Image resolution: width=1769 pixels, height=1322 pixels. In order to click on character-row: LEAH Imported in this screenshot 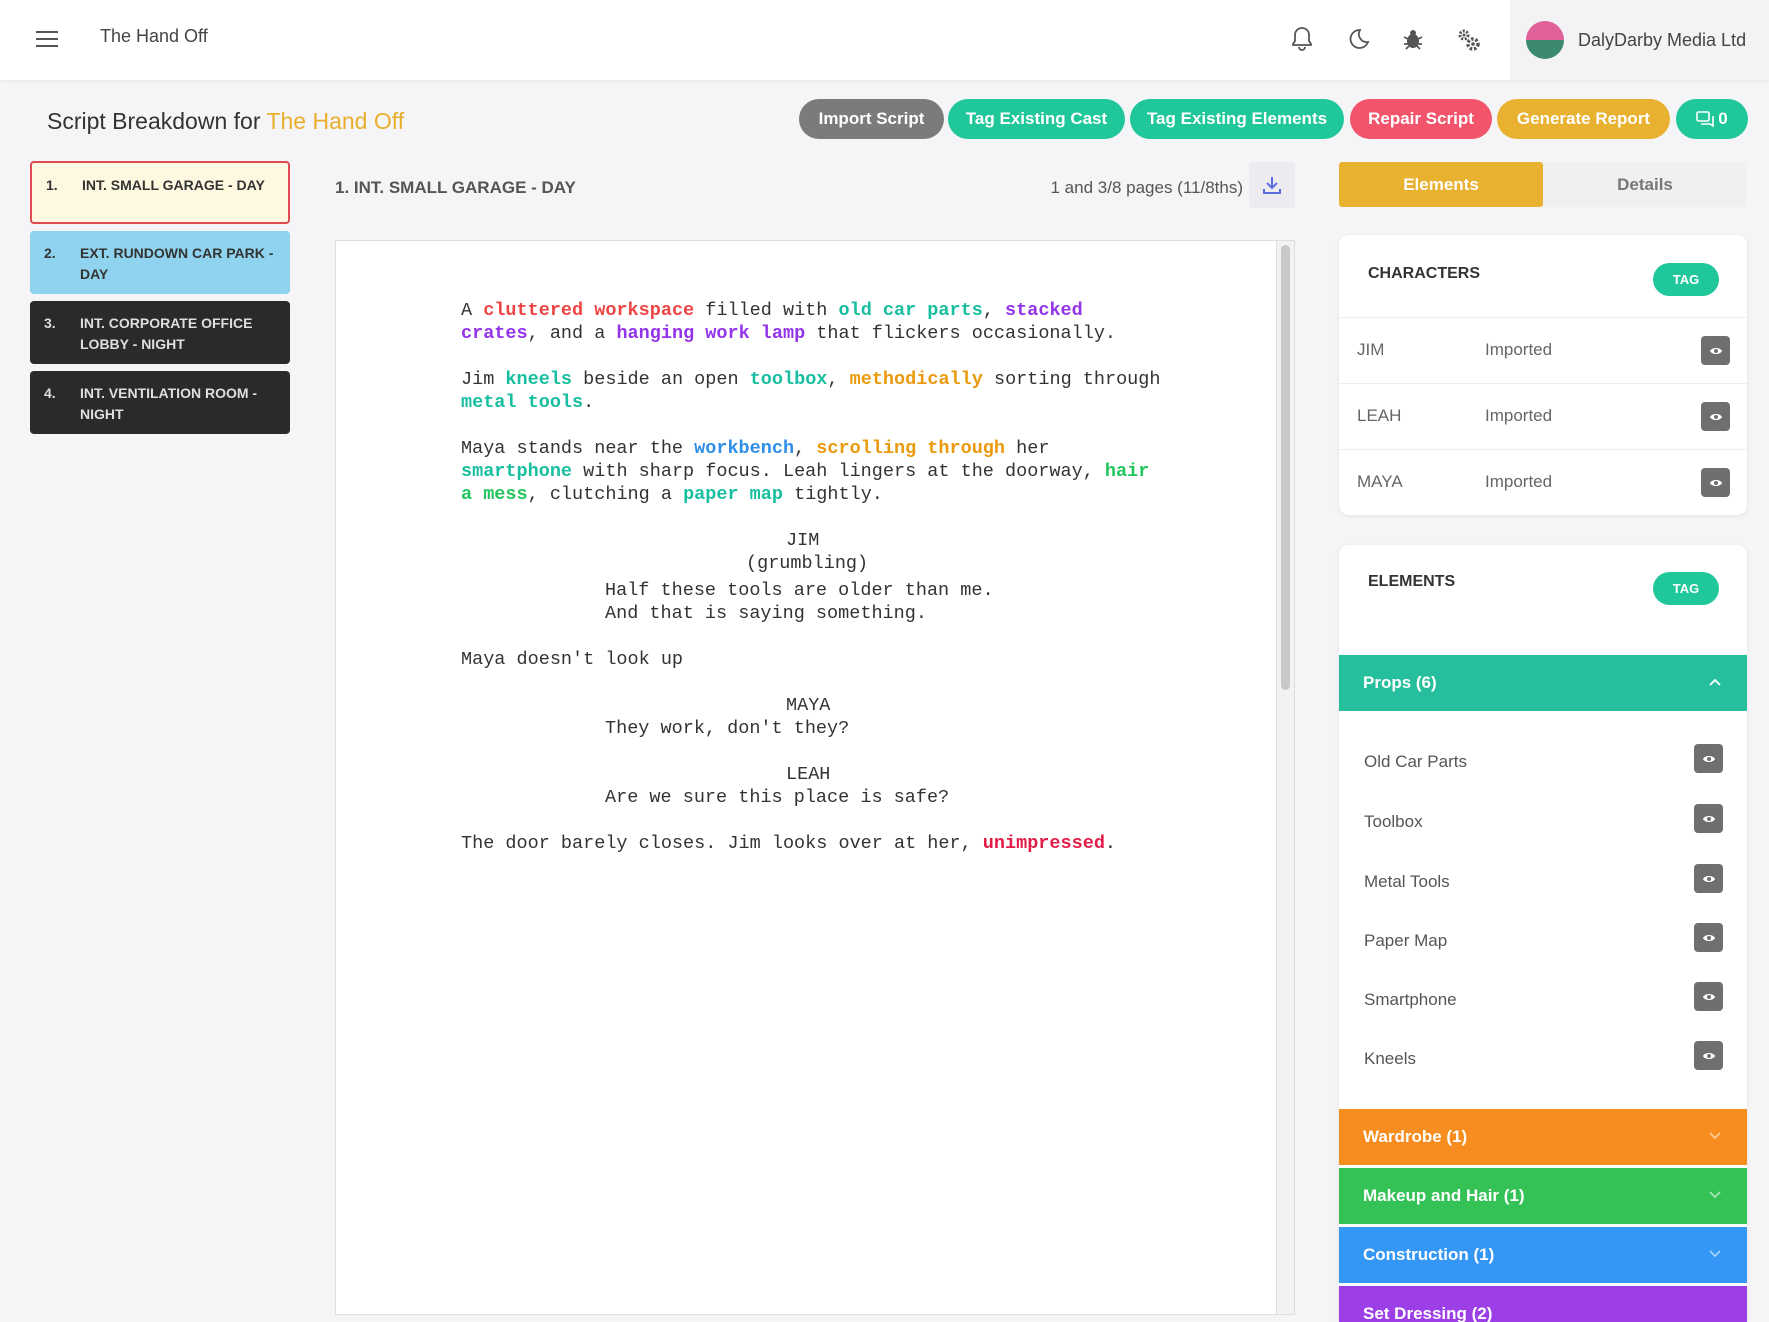, I will do `click(1543, 416)`.